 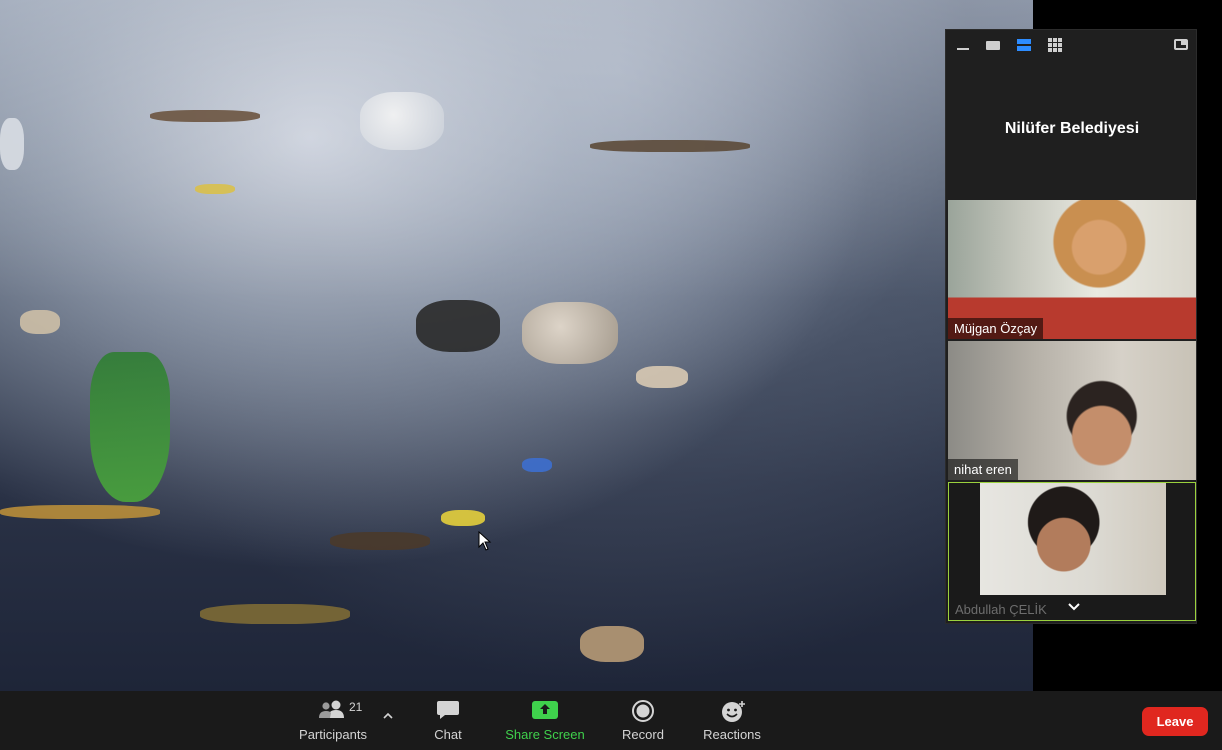 What do you see at coordinates (333, 720) in the screenshot?
I see `participants-button: 21 Participants` at bounding box center [333, 720].